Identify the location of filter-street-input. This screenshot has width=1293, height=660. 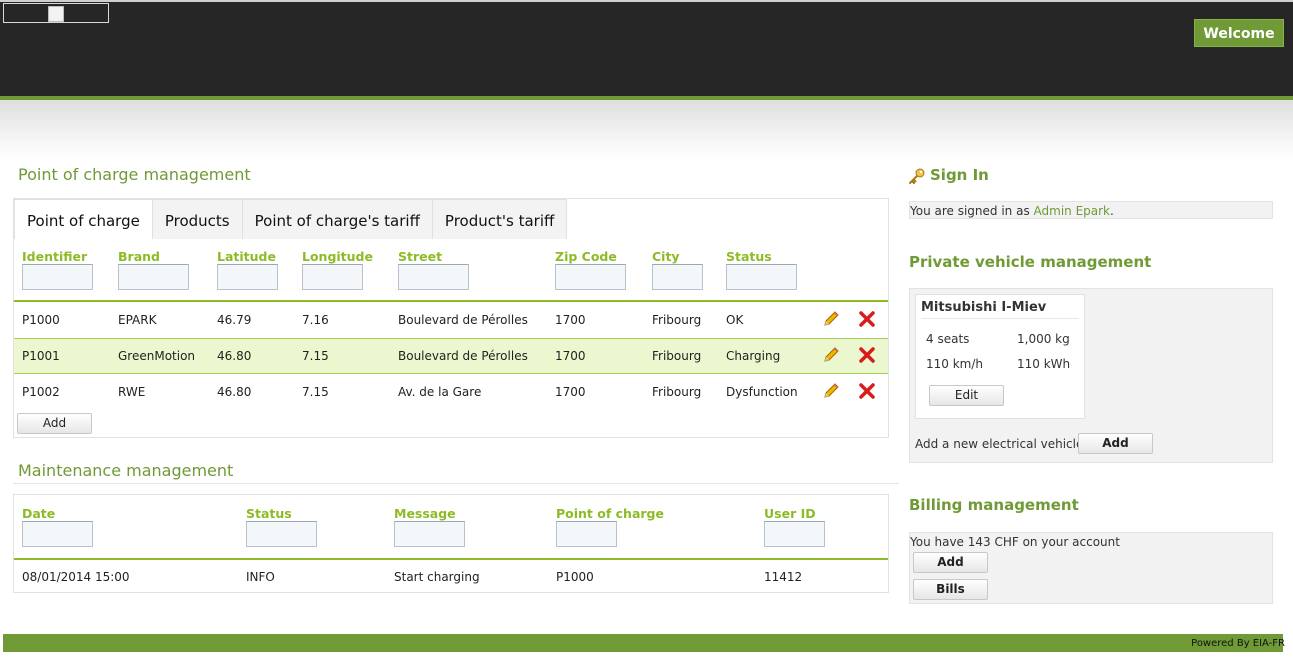
(433, 277).